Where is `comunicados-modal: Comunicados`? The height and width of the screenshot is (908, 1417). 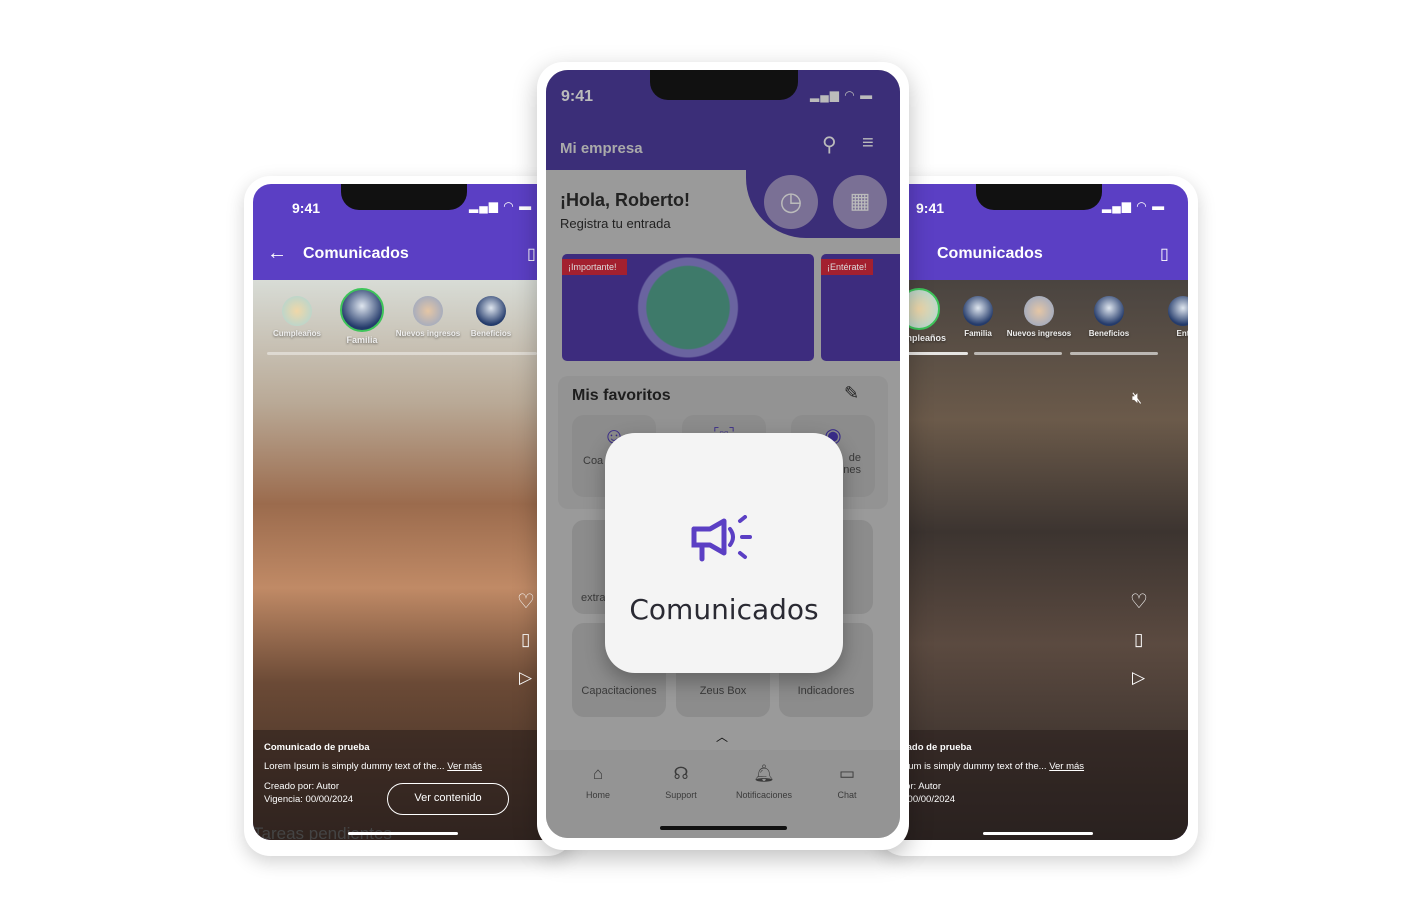 comunicados-modal: Comunicados is located at coordinates (724, 553).